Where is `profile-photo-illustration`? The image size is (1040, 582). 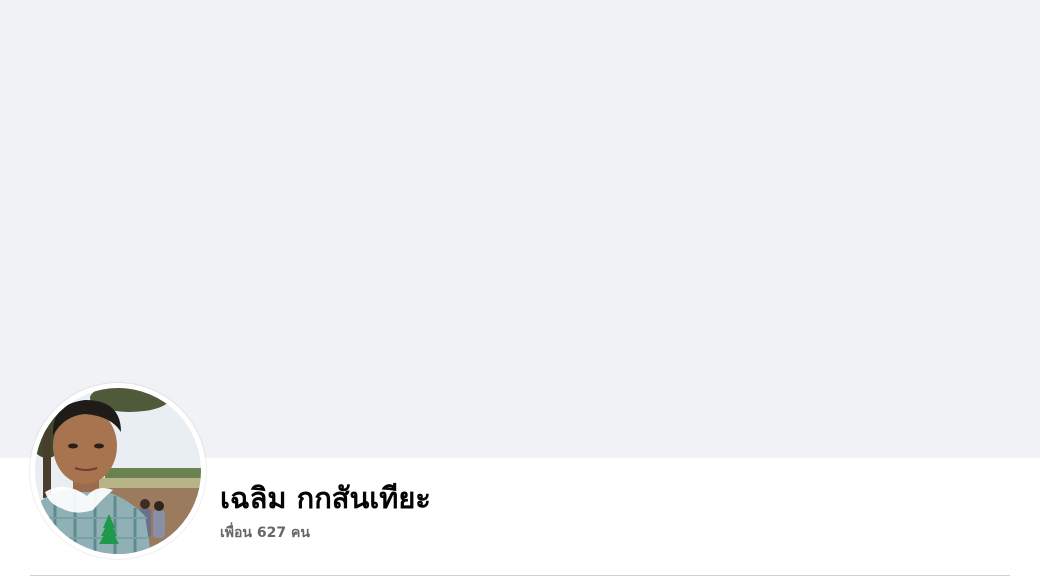
profile-photo-illustration is located at coordinates (118, 471).